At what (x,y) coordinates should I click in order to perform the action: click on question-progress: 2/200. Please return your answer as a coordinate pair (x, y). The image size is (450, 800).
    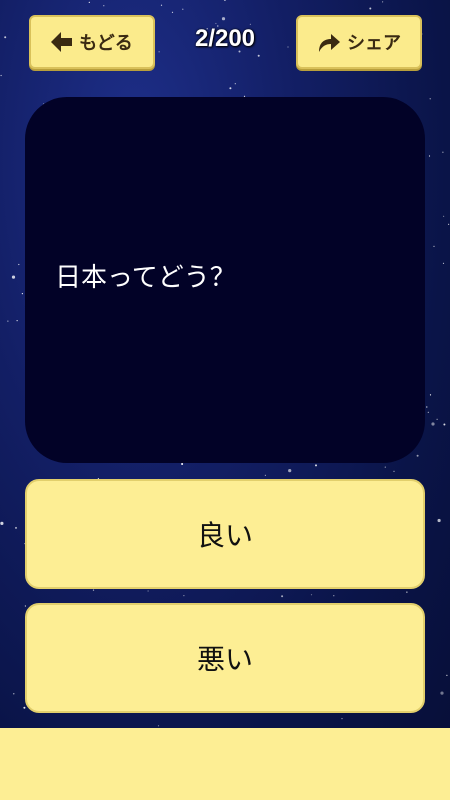
    Looking at the image, I should click on (225, 38).